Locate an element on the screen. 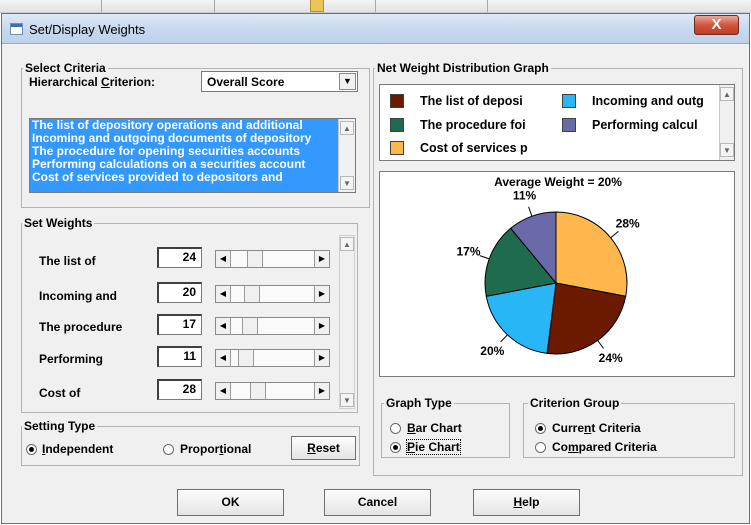 The width and height of the screenshot is (751, 525). current-criteria-radio is located at coordinates (540, 428).